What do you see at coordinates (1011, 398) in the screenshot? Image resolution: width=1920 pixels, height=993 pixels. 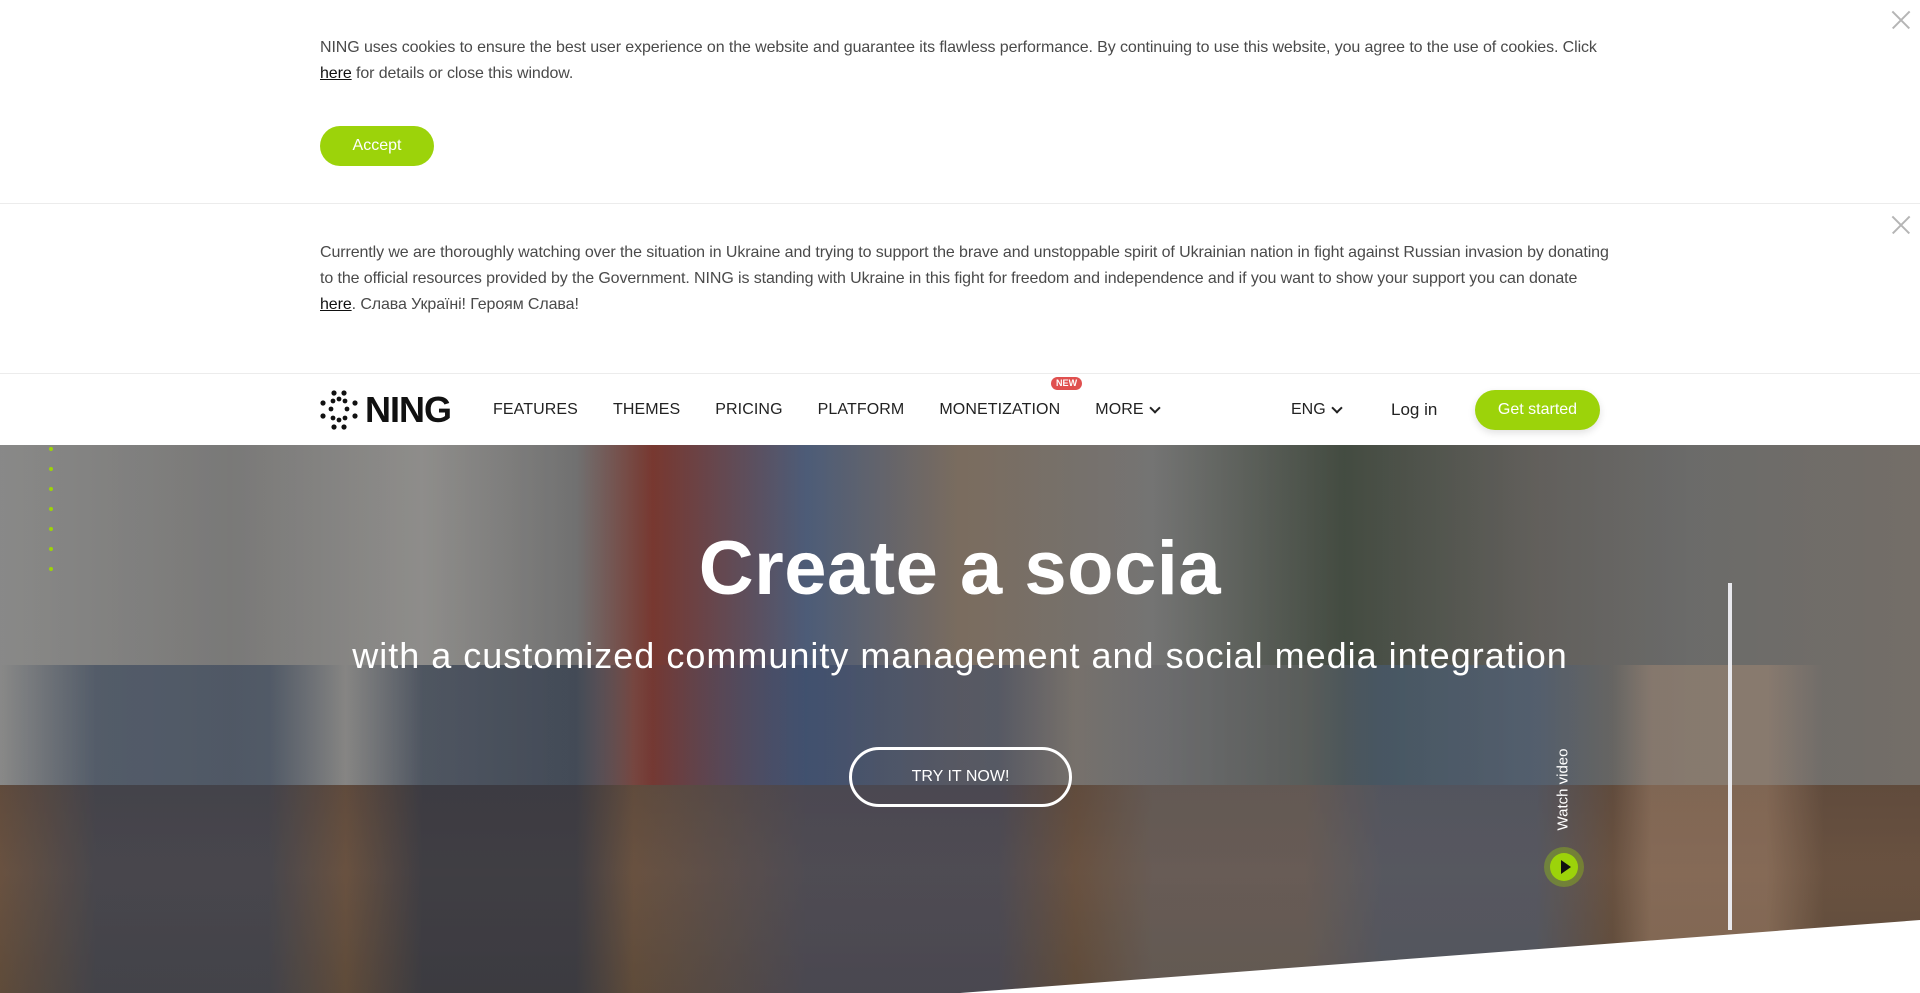 I see `nav-item-monetization: MONETIZATION NEW` at bounding box center [1011, 398].